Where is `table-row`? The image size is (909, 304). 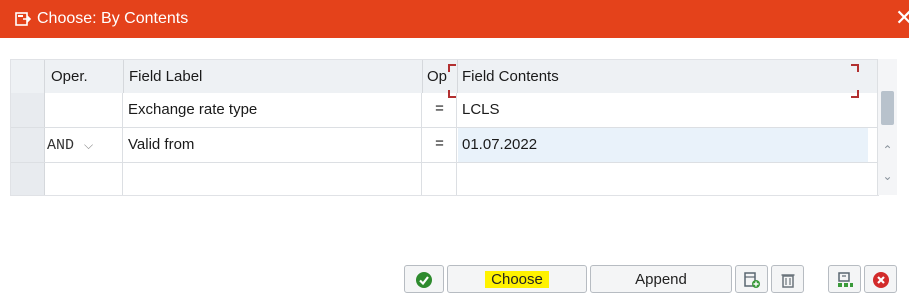
table-row is located at coordinates (444, 179).